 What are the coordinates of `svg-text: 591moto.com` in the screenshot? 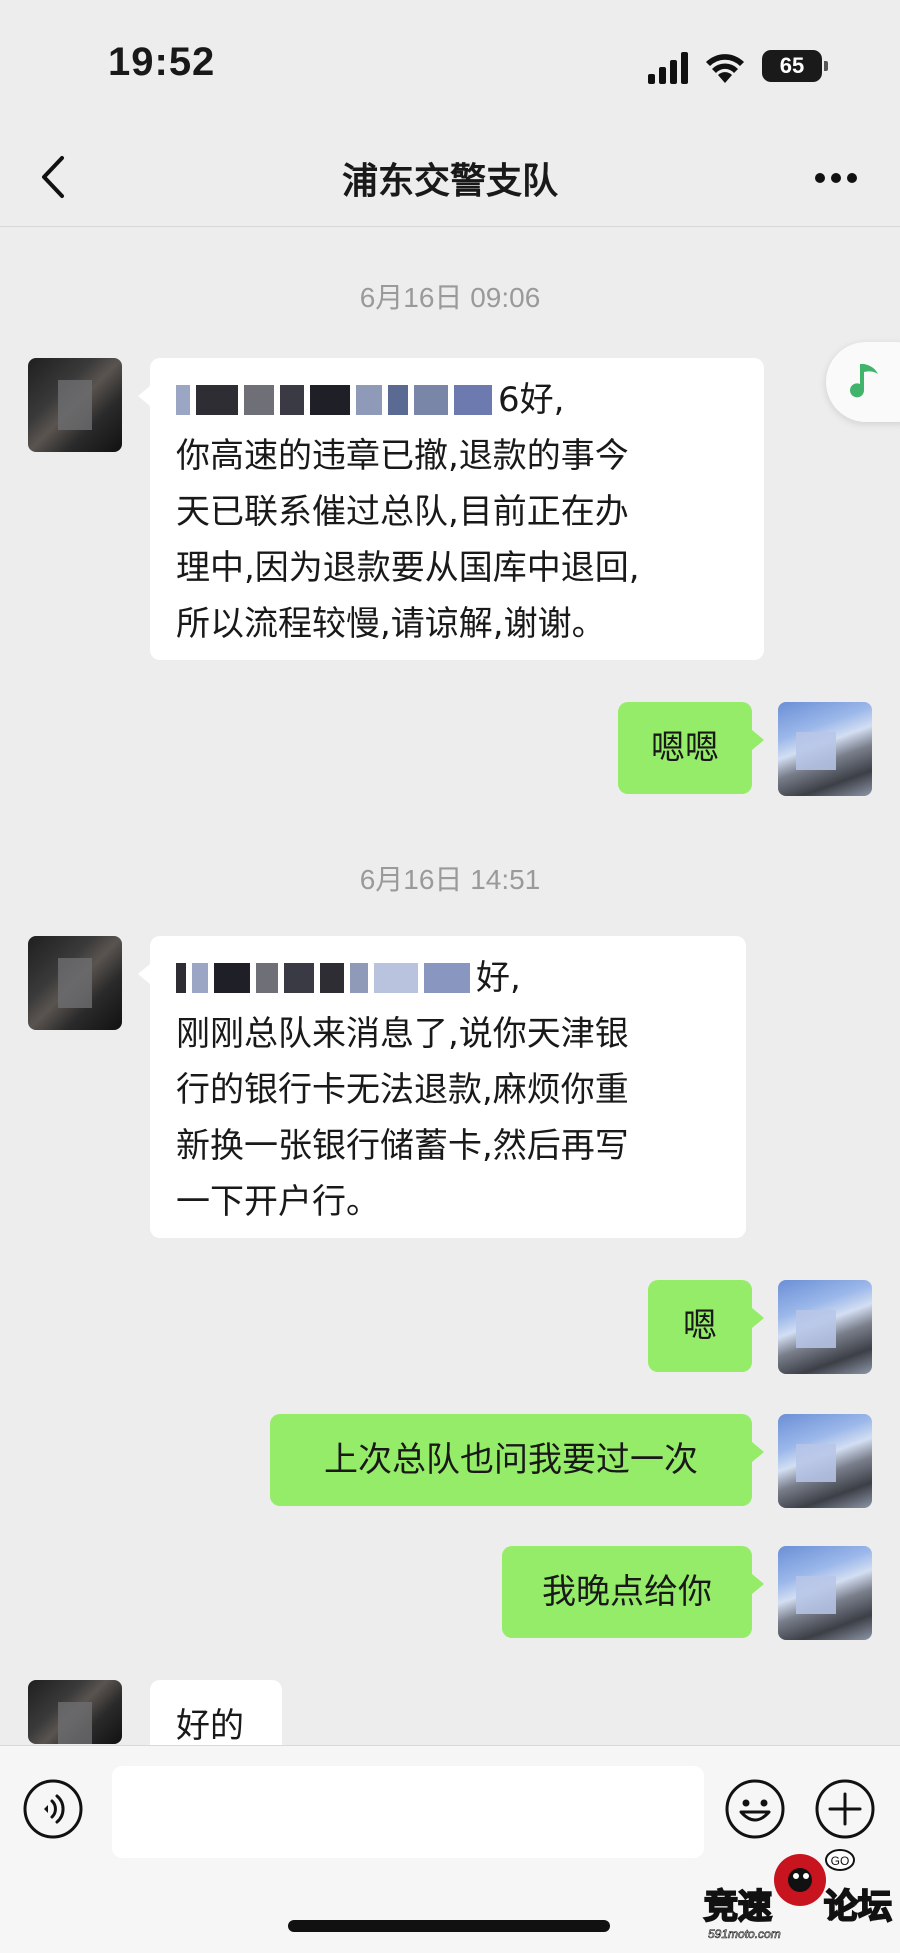 It's located at (744, 1934).